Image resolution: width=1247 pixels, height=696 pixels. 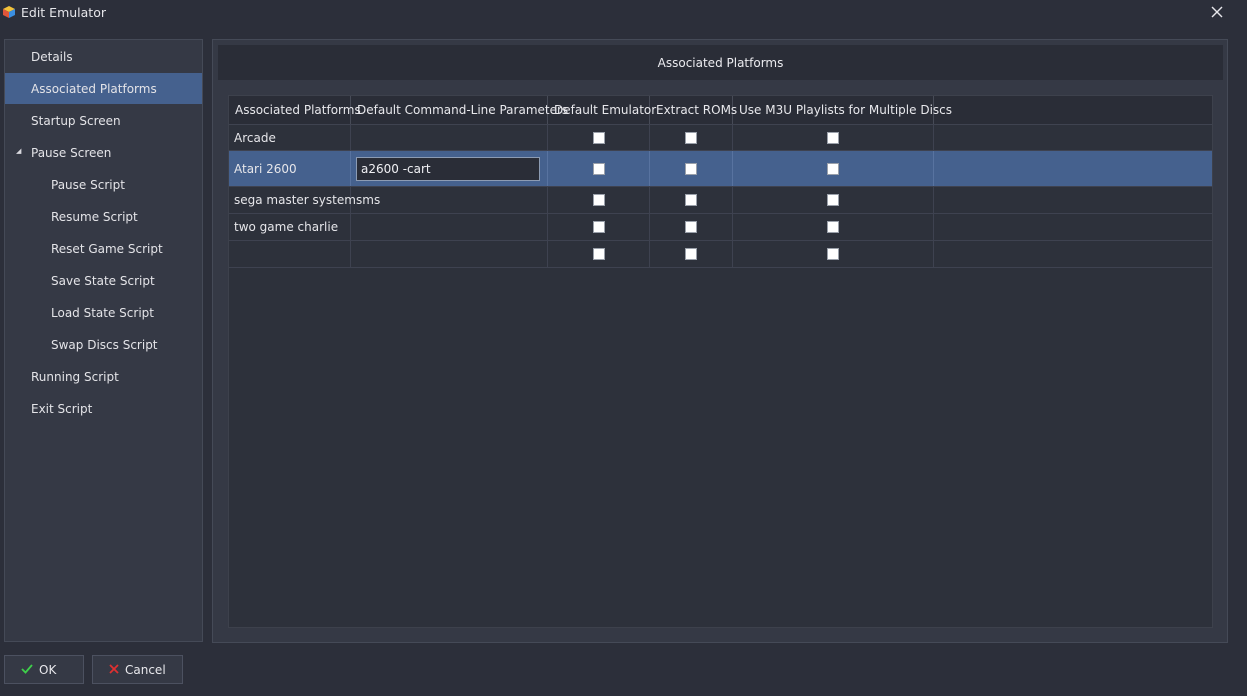 What do you see at coordinates (75, 376) in the screenshot?
I see `sidebar-item-label: Running Script` at bounding box center [75, 376].